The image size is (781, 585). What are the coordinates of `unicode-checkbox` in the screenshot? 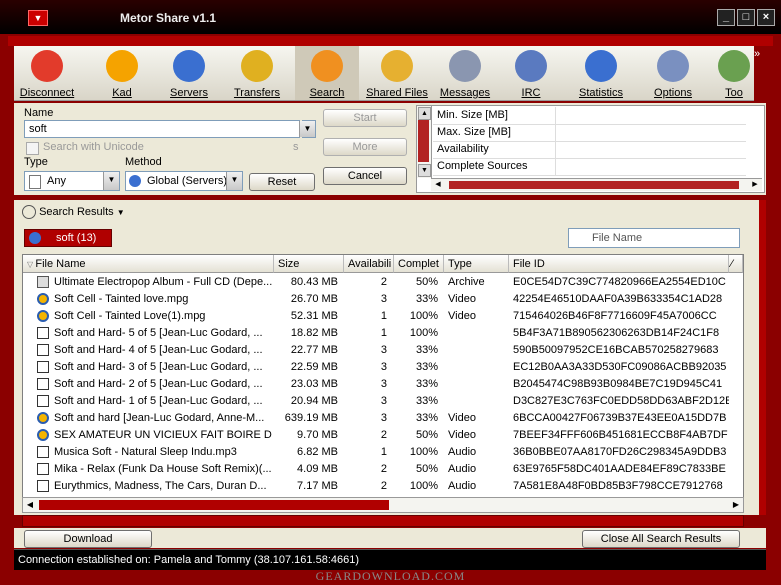 It's located at (32, 148).